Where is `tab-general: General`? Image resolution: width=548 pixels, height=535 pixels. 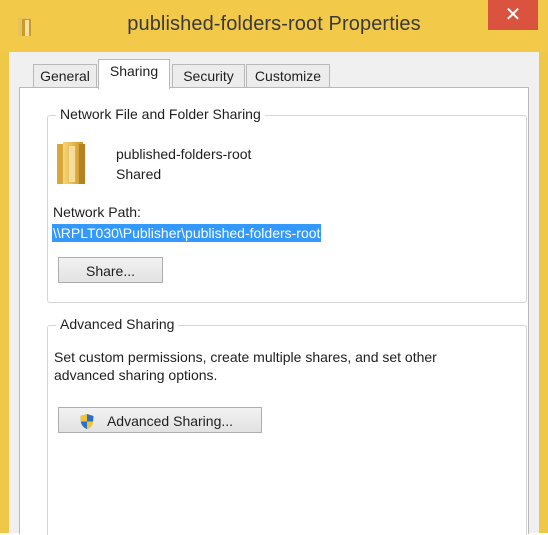
tab-general: General is located at coordinates (65, 75).